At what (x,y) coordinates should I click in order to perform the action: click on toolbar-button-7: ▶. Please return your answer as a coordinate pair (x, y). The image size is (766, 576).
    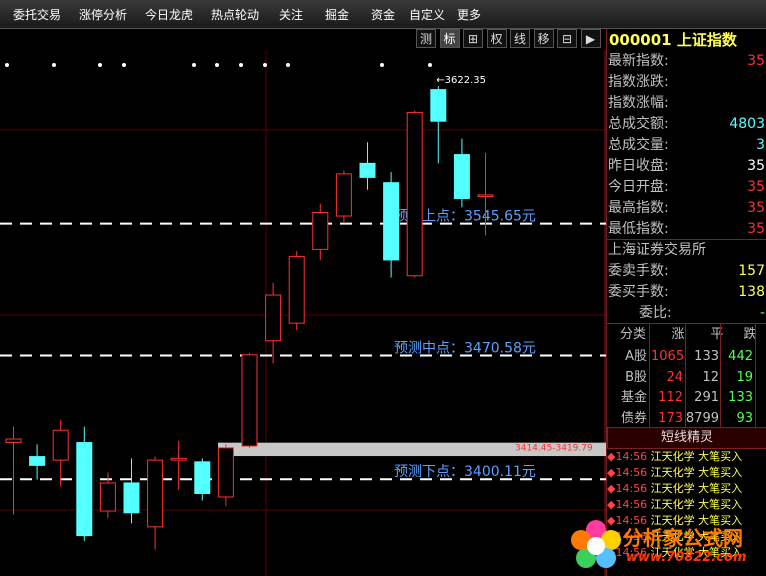
    Looking at the image, I should click on (590, 38).